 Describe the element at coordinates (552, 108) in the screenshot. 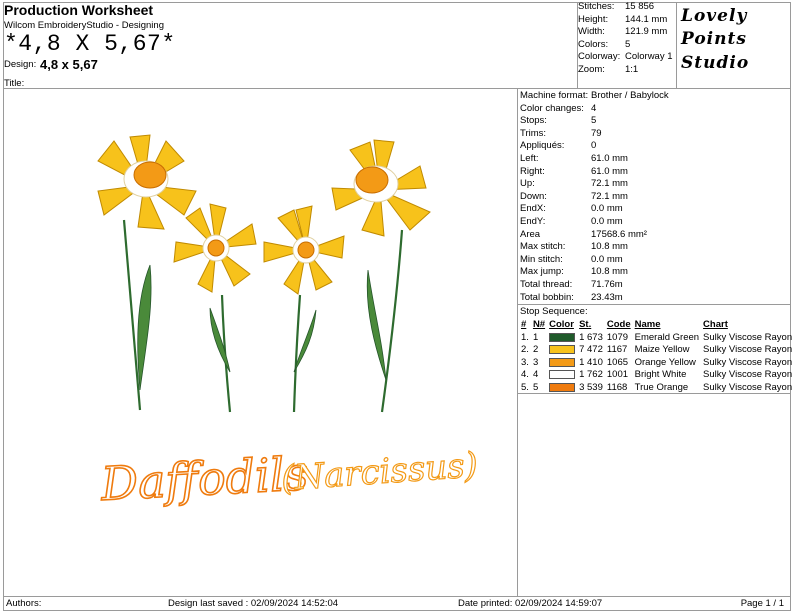

I see `detail-key: Color changes:` at that location.